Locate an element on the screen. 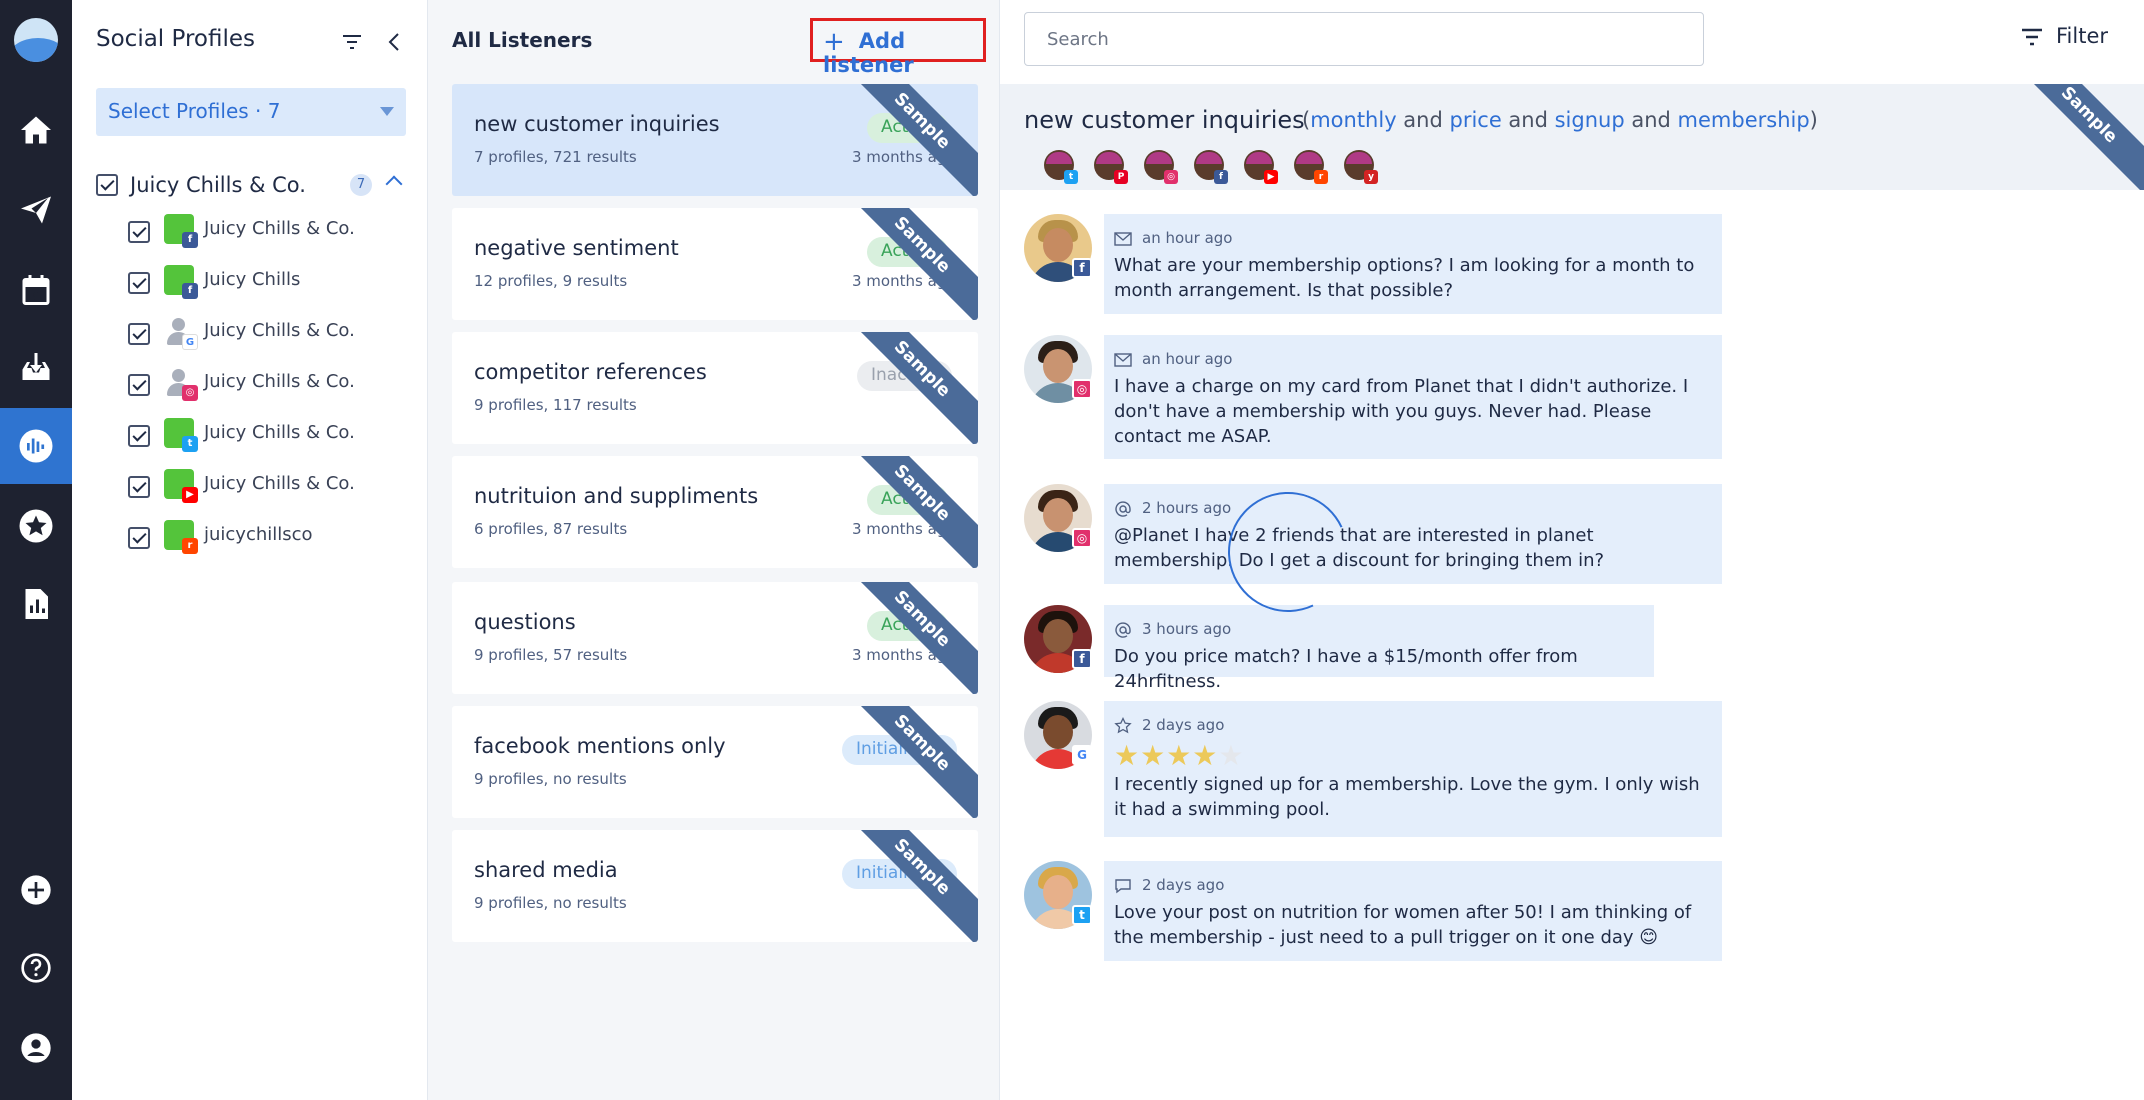  listener-meta: 6 profiles, 87 results is located at coordinates (551, 529).